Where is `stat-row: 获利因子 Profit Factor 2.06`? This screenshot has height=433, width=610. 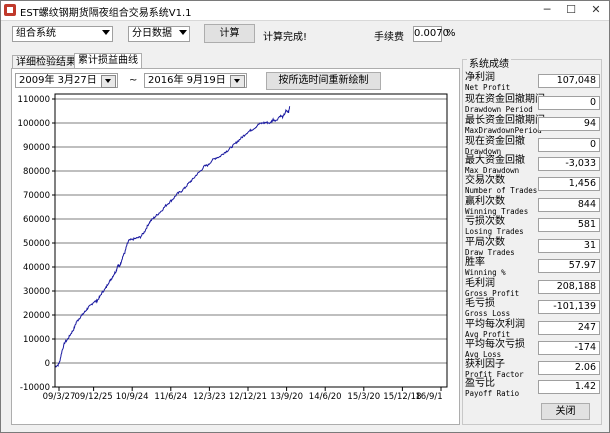
stat-row: 获利因子 Profit Factor 2.06 is located at coordinates (532, 370).